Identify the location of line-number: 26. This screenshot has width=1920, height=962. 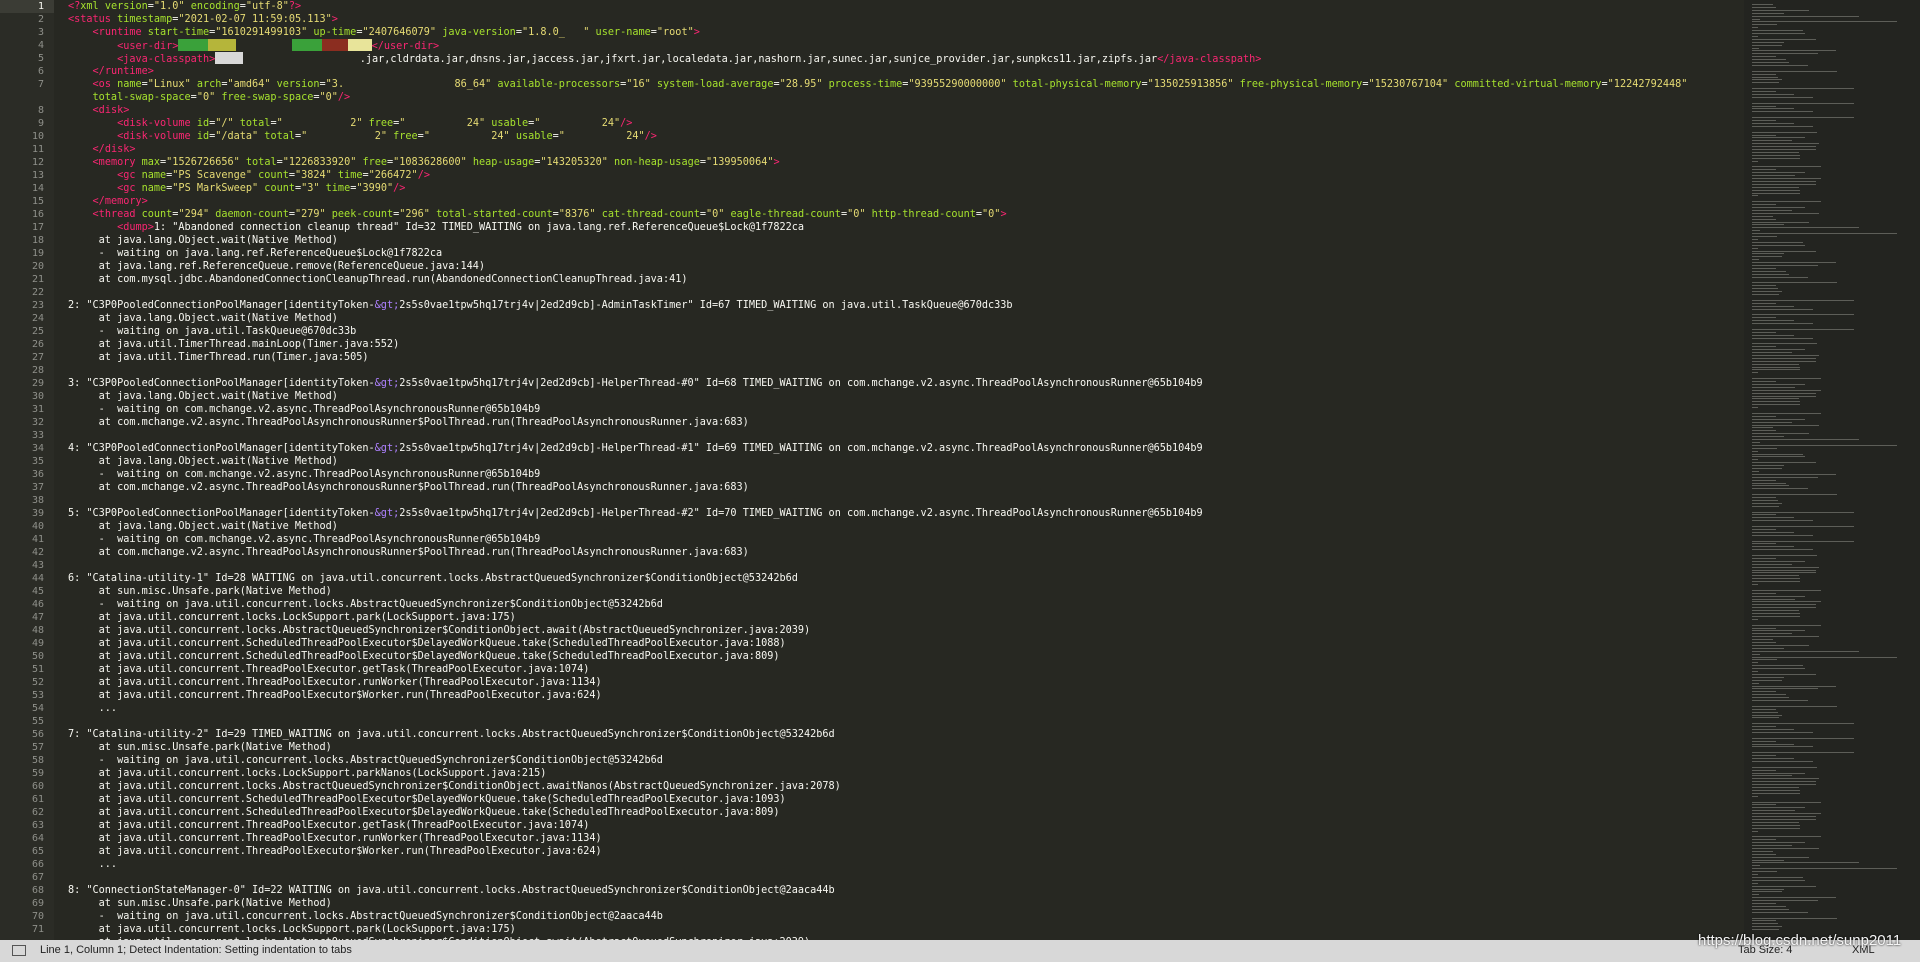
(37, 344).